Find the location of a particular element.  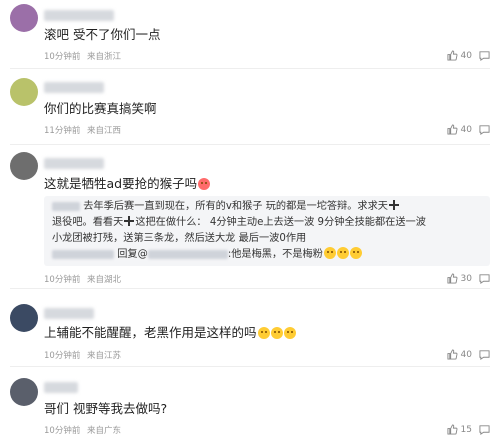

comment-meta: 10分钟前 来自湖北 is located at coordinates (84, 279).